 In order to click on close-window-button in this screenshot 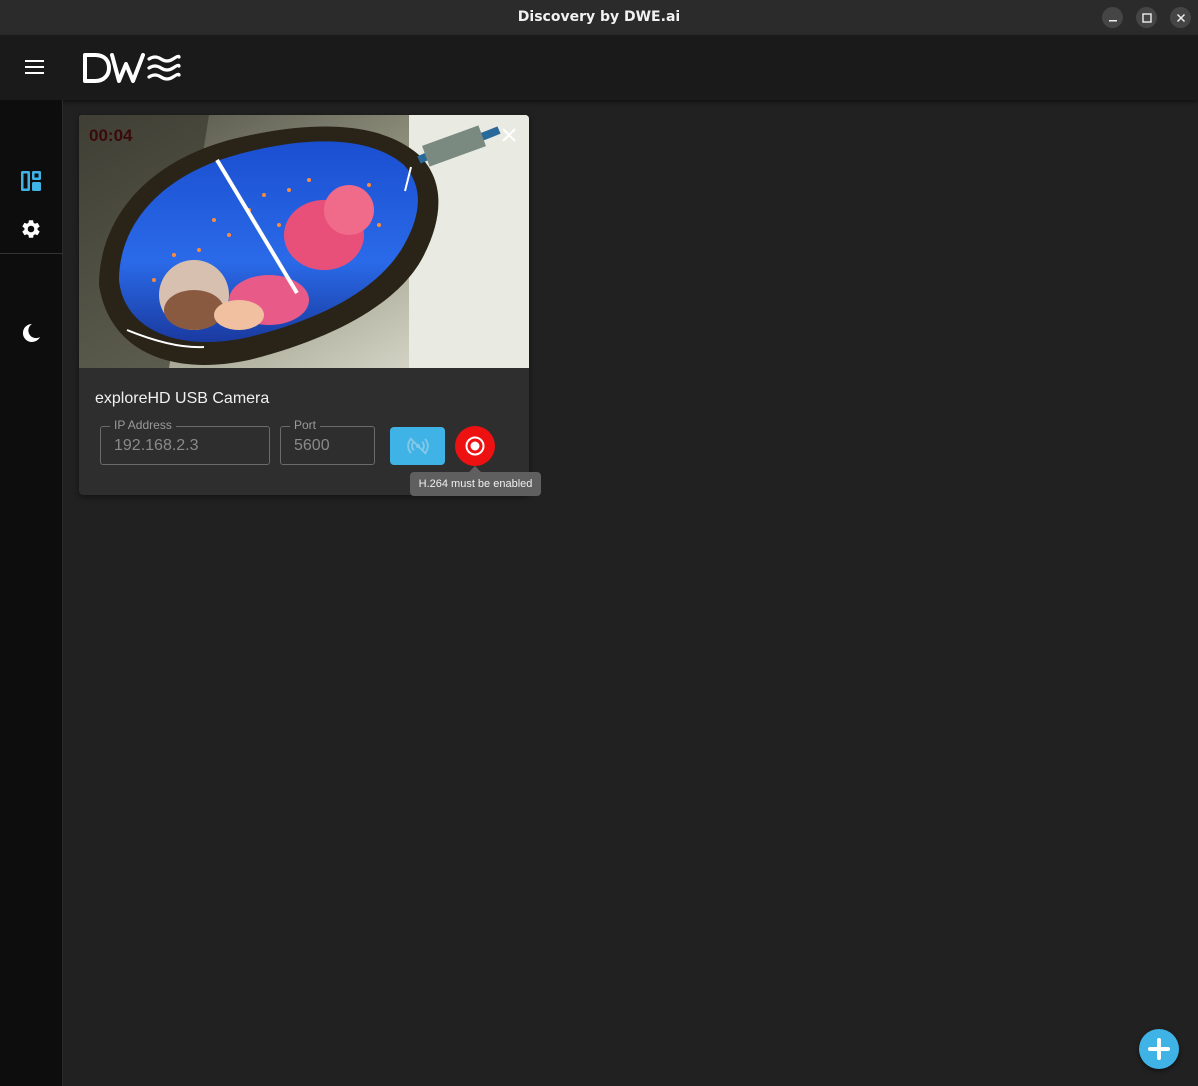, I will do `click(1180, 17)`.